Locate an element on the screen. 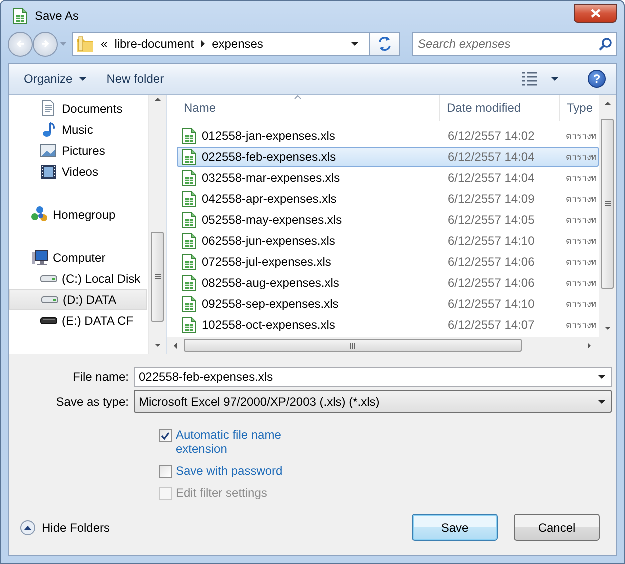  column-header: Date modified is located at coordinates (500, 108).